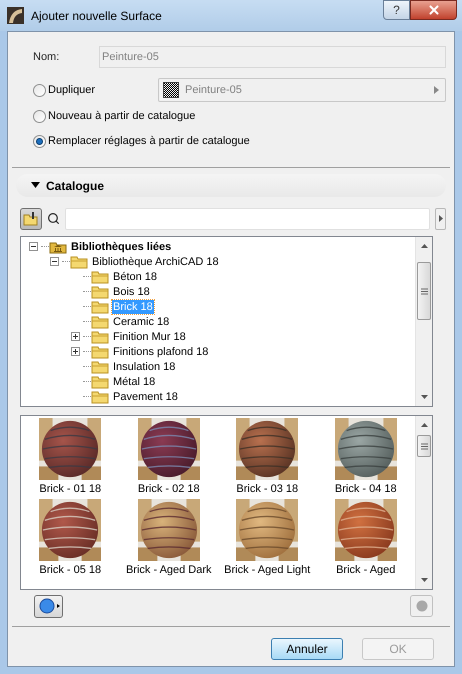 The image size is (462, 674). I want to click on tree-item: Ceramic 18, so click(141, 321).